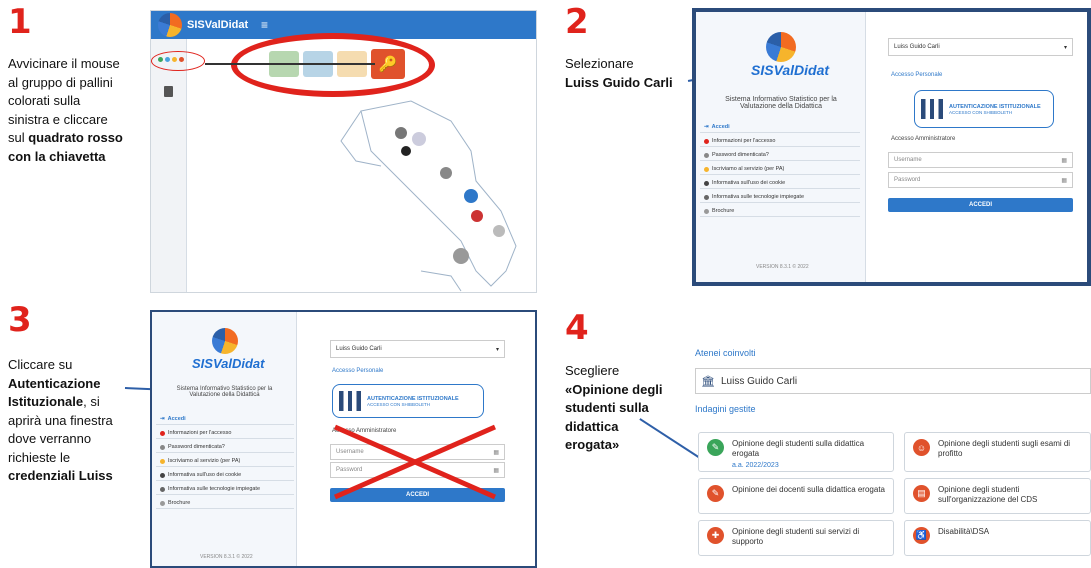 This screenshot has height=568, width=1091. I want to click on step4-bold: studenti sulla, so click(607, 407).